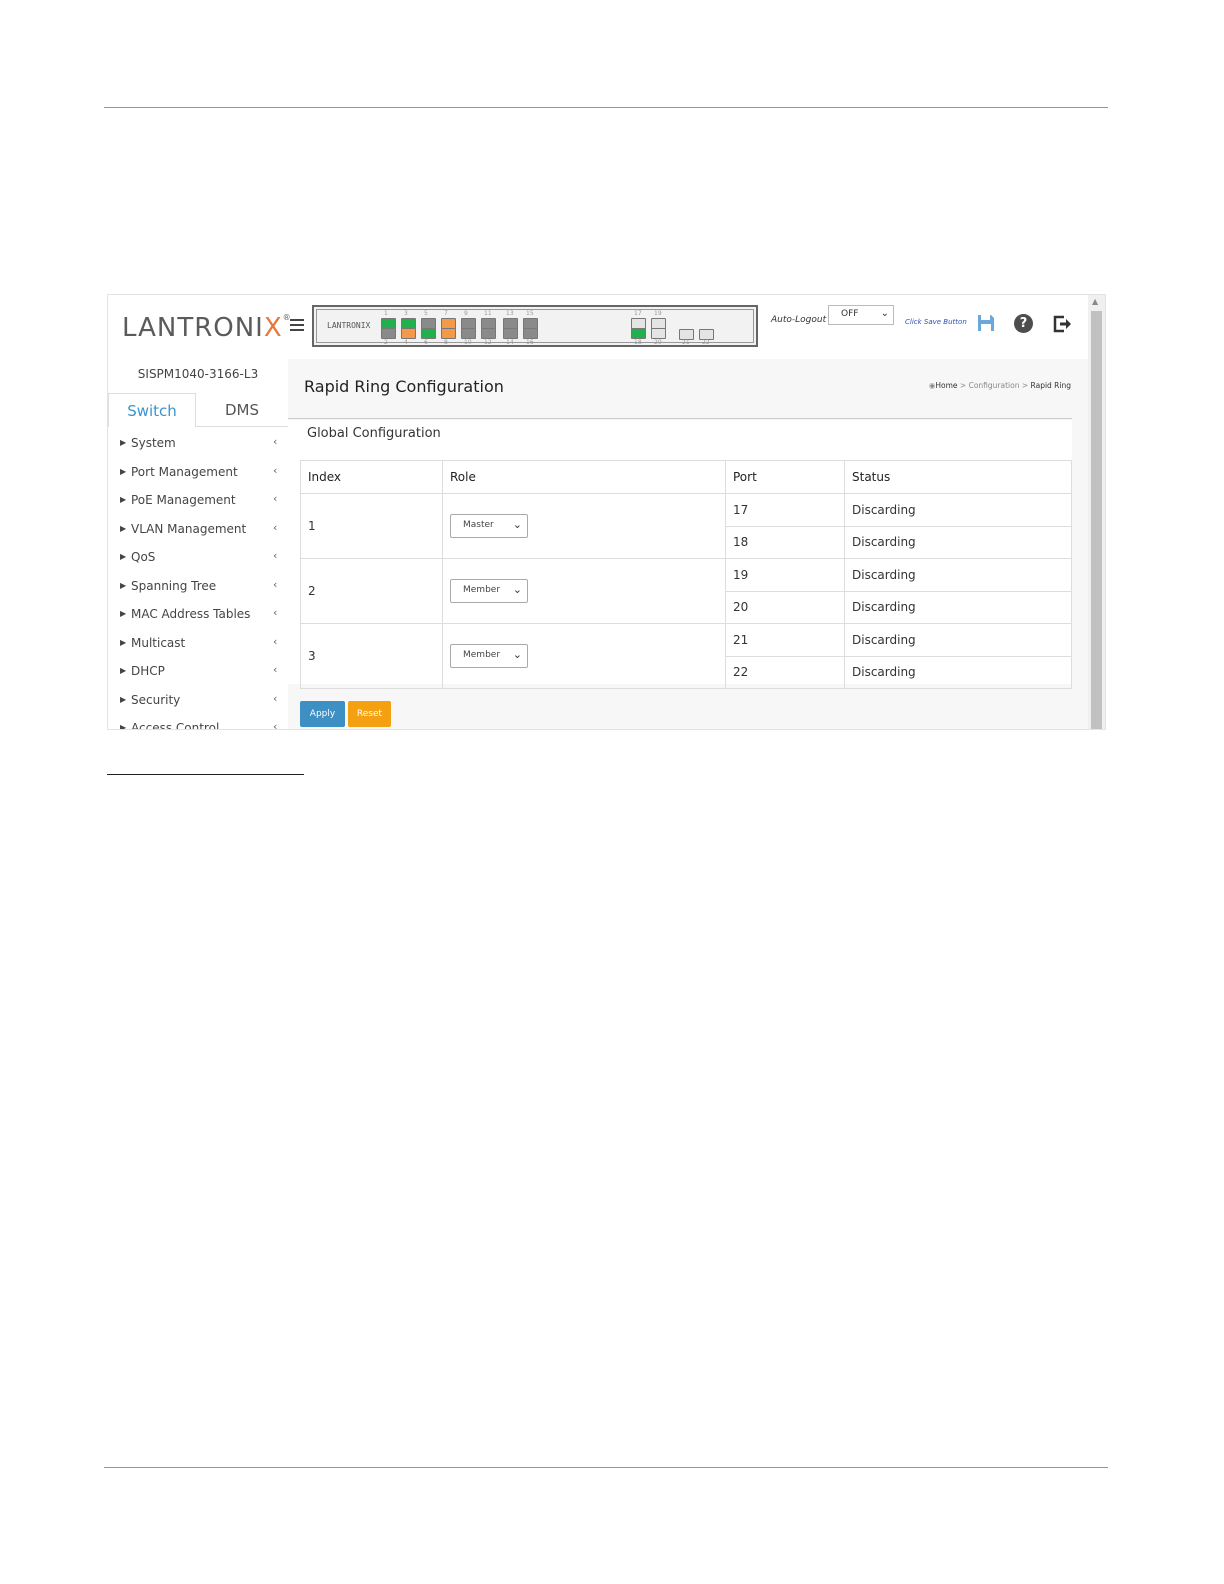 The width and height of the screenshot is (1224, 1584). Describe the element at coordinates (369, 714) in the screenshot. I see `reset-button: Reset` at that location.